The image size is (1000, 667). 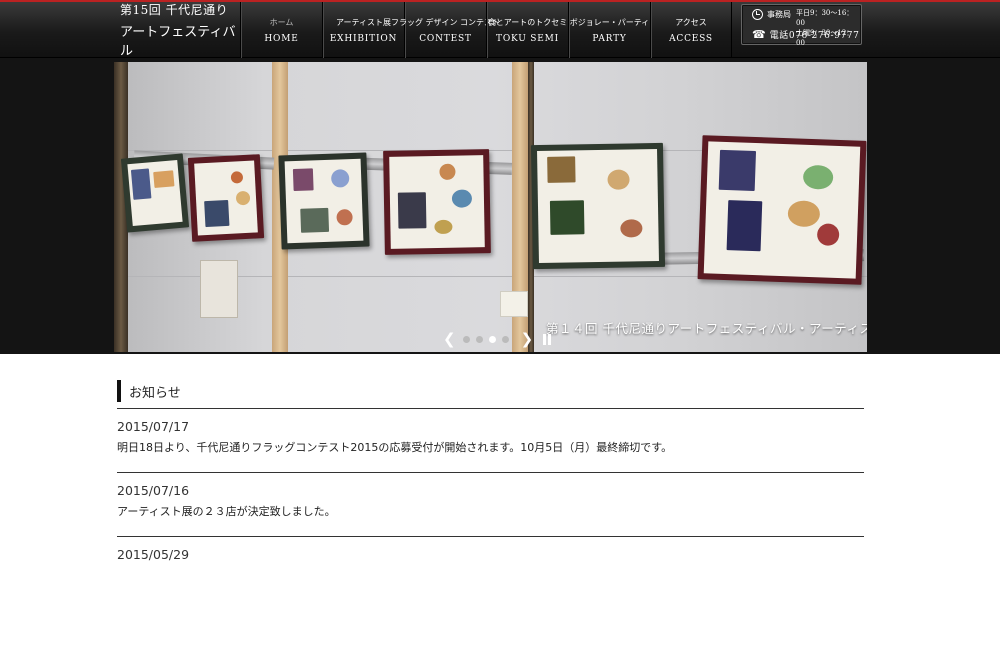 I want to click on slider-controls: ❮ ❯, so click(x=498, y=339).